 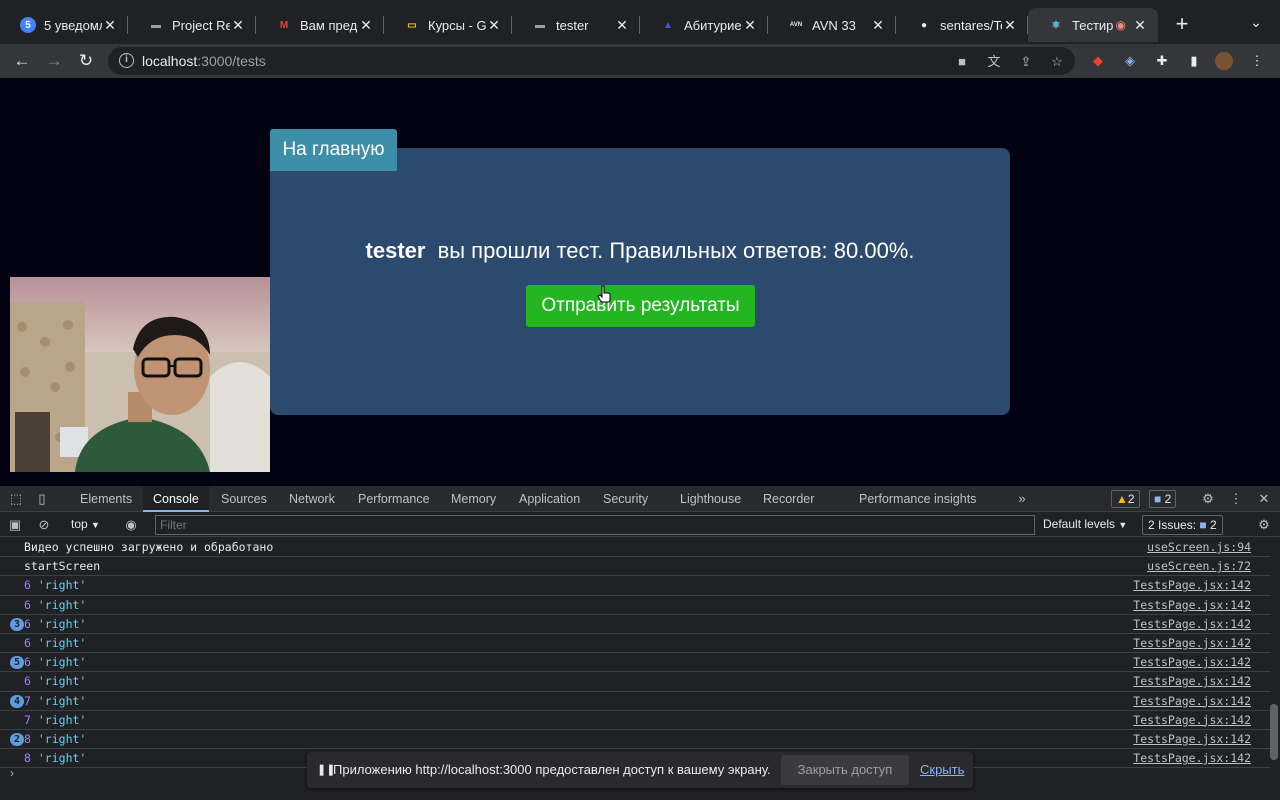 What do you see at coordinates (27, 719) in the screenshot?
I see `console-number: 7` at bounding box center [27, 719].